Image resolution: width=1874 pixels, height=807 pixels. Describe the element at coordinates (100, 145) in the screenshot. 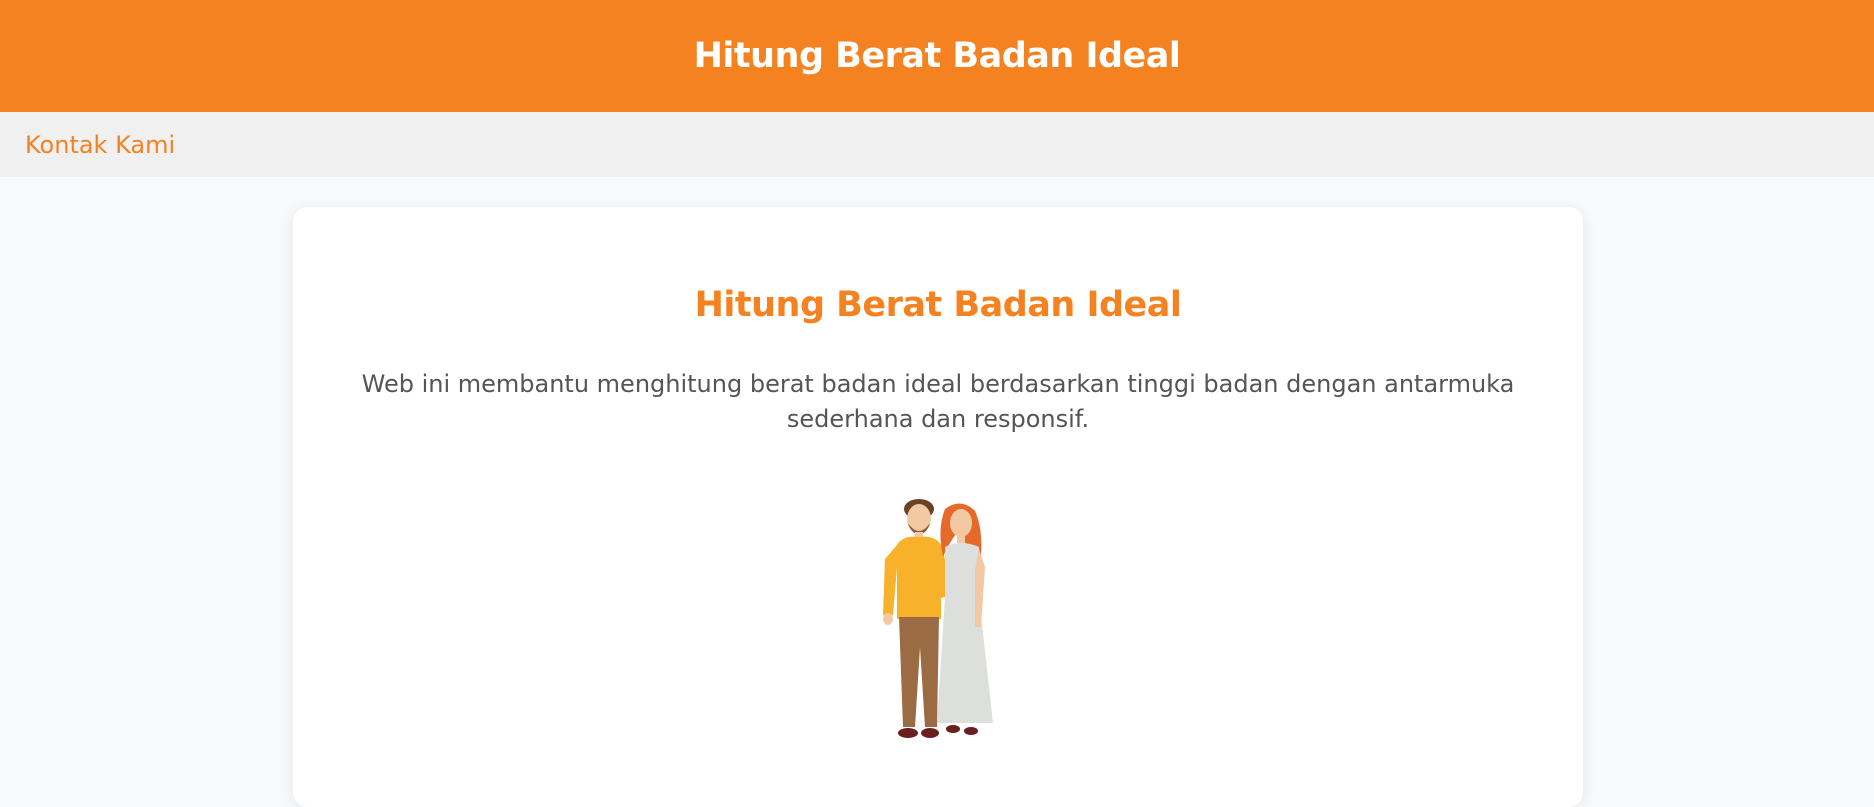

I see `contact-link: Kontak Kami` at that location.